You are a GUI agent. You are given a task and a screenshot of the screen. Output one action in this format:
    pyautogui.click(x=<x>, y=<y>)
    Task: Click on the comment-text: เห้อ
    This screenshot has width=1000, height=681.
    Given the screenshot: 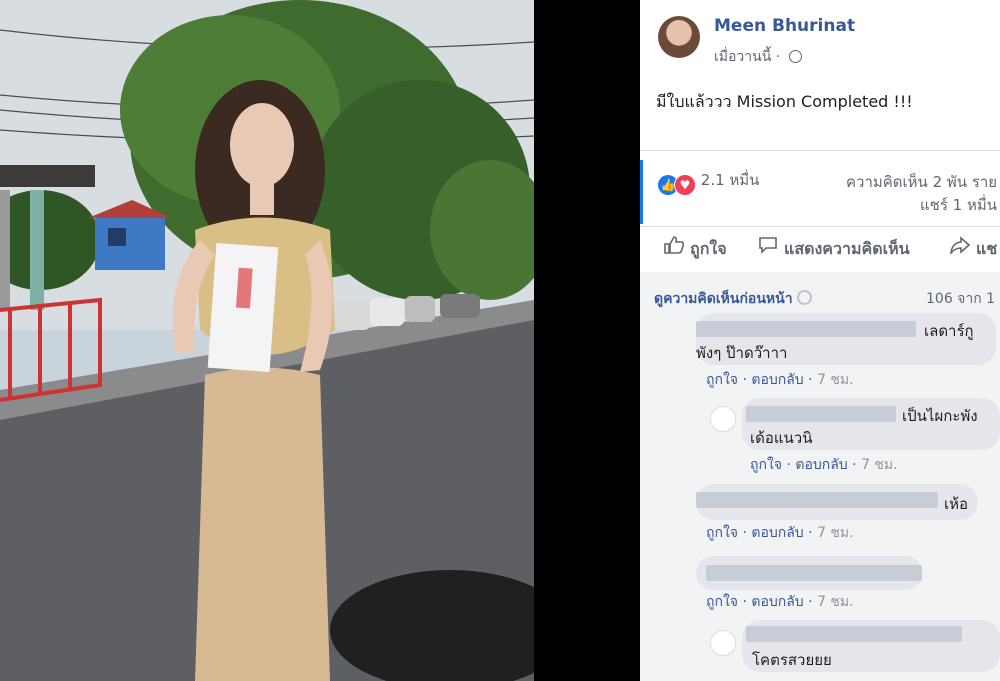 What is the action you would take?
    pyautogui.click(x=956, y=504)
    